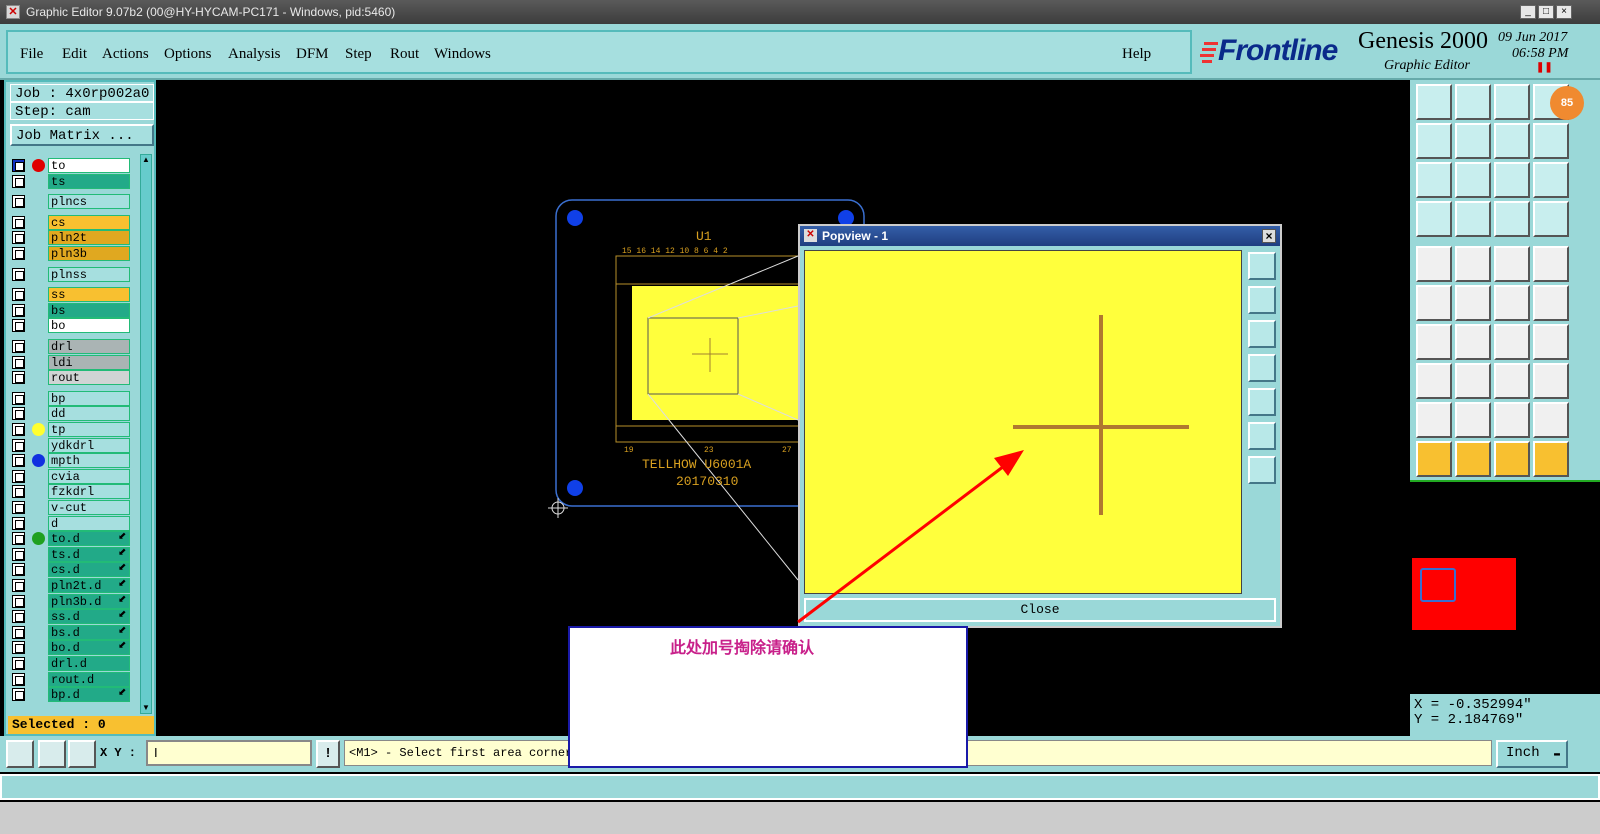  Describe the element at coordinates (1434, 420) in the screenshot. I see `tri-a-icon` at that location.